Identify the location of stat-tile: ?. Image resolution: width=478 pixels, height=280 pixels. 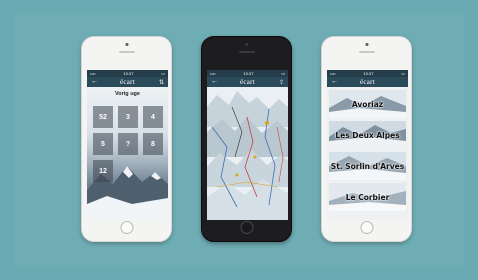
(128, 144).